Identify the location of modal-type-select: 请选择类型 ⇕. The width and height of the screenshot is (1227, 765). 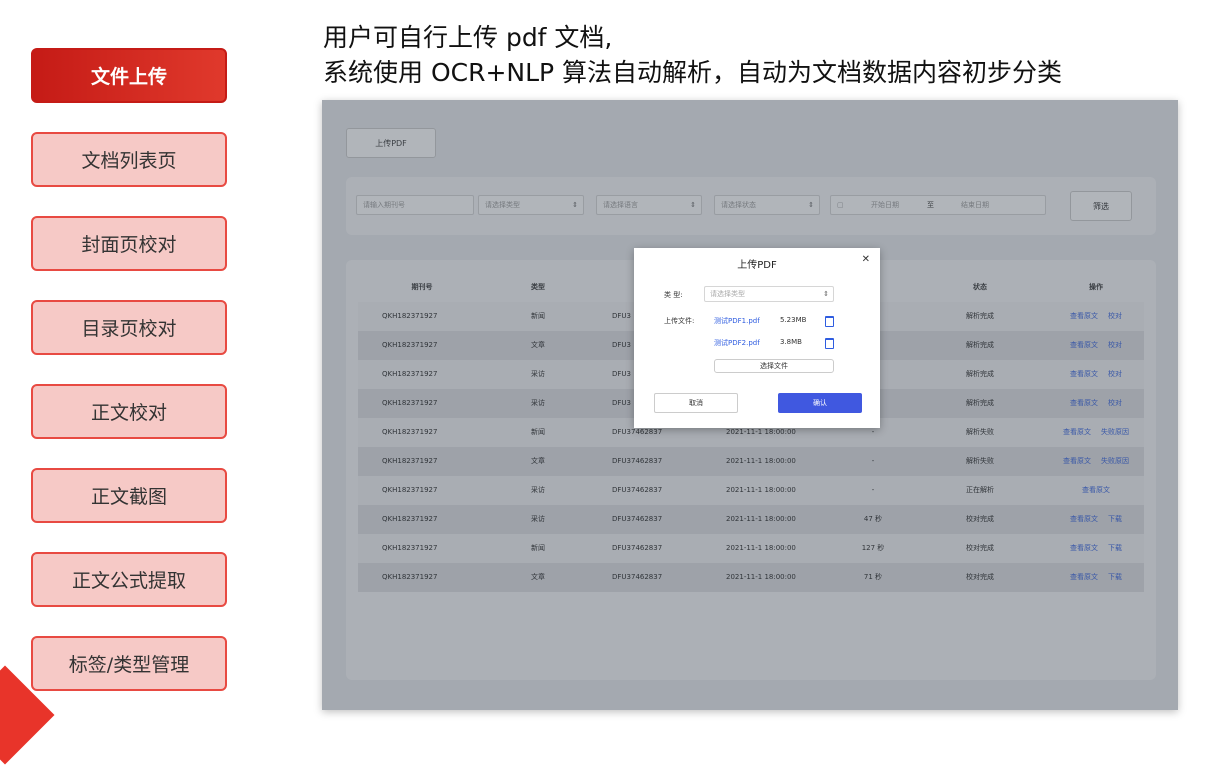
(769, 294).